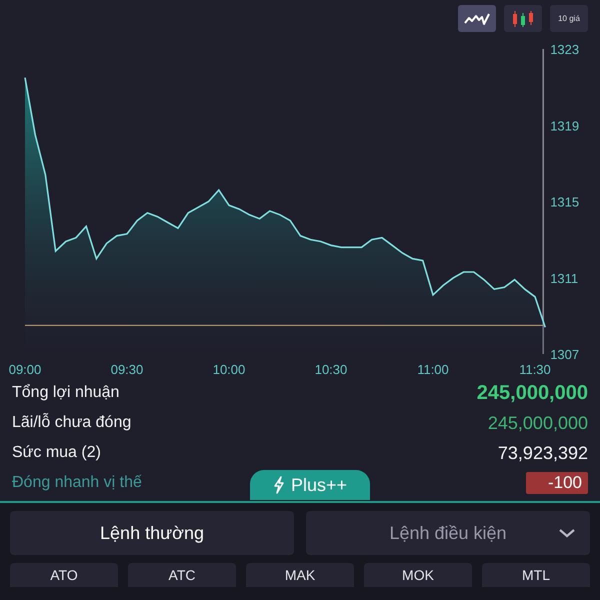  What do you see at coordinates (448, 533) in the screenshot?
I see `order-tab: Lệnh điều kiện` at bounding box center [448, 533].